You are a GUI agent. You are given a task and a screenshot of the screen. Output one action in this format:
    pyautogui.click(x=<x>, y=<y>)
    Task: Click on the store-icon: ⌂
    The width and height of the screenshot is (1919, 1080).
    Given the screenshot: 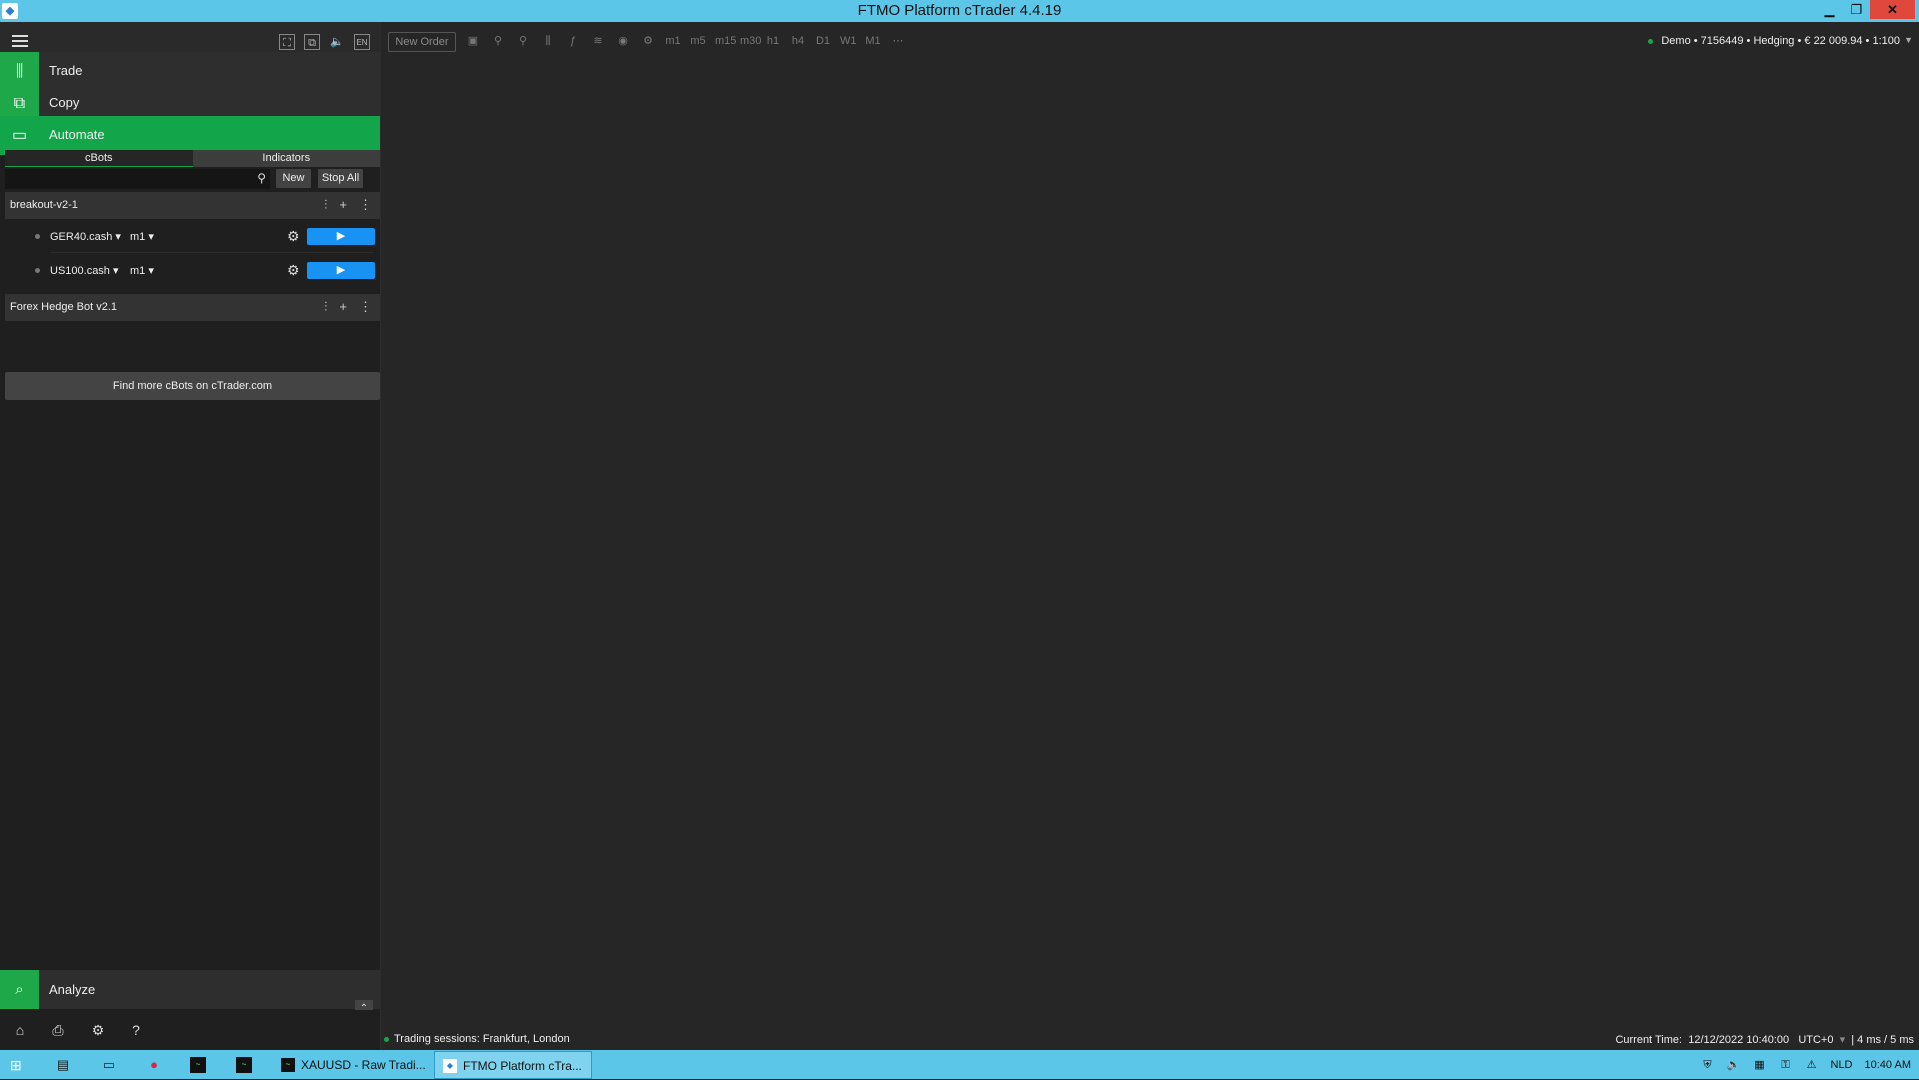 What is the action you would take?
    pyautogui.click(x=20, y=1030)
    